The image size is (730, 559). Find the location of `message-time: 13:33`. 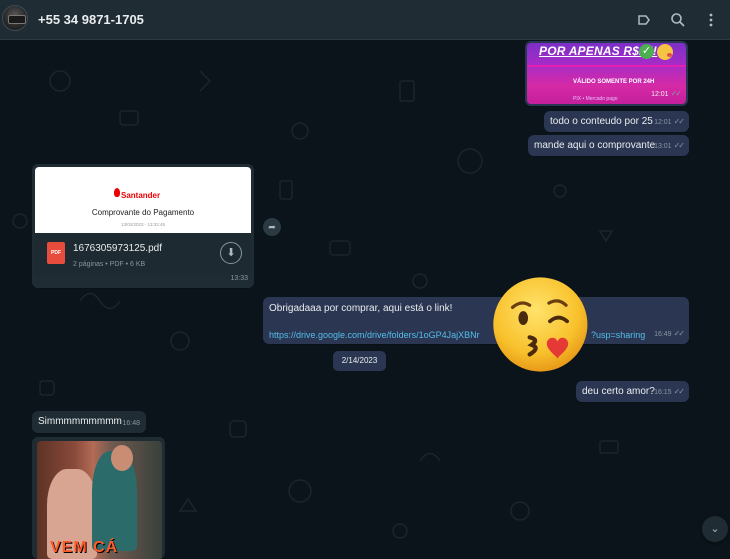

message-time: 13:33 is located at coordinates (239, 278).